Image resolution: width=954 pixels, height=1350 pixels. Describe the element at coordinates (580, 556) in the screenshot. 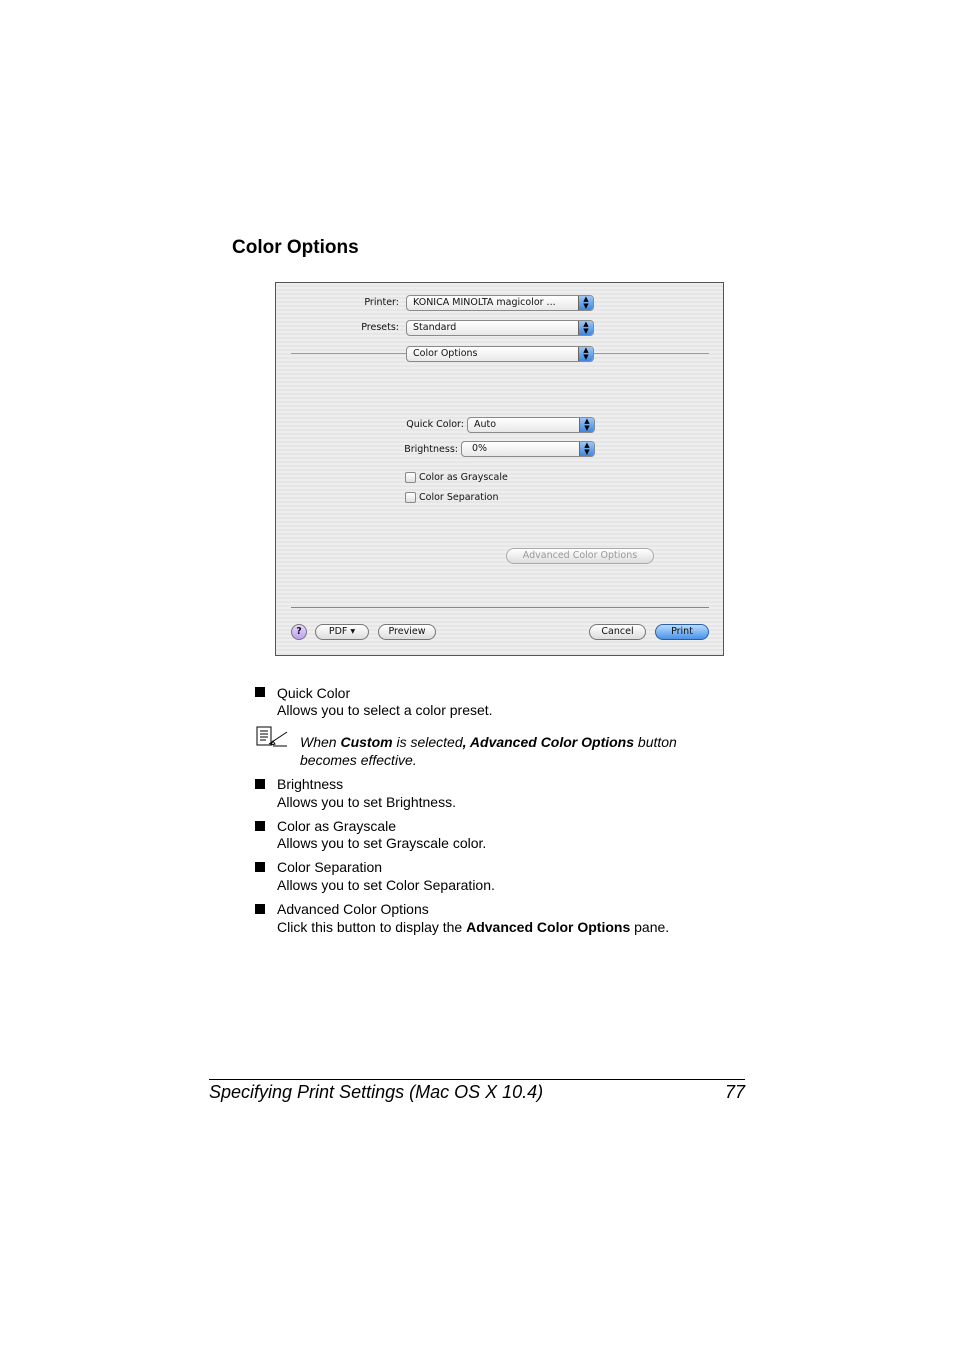

I see `advanced-color-options-button: Advanced Color Options` at that location.